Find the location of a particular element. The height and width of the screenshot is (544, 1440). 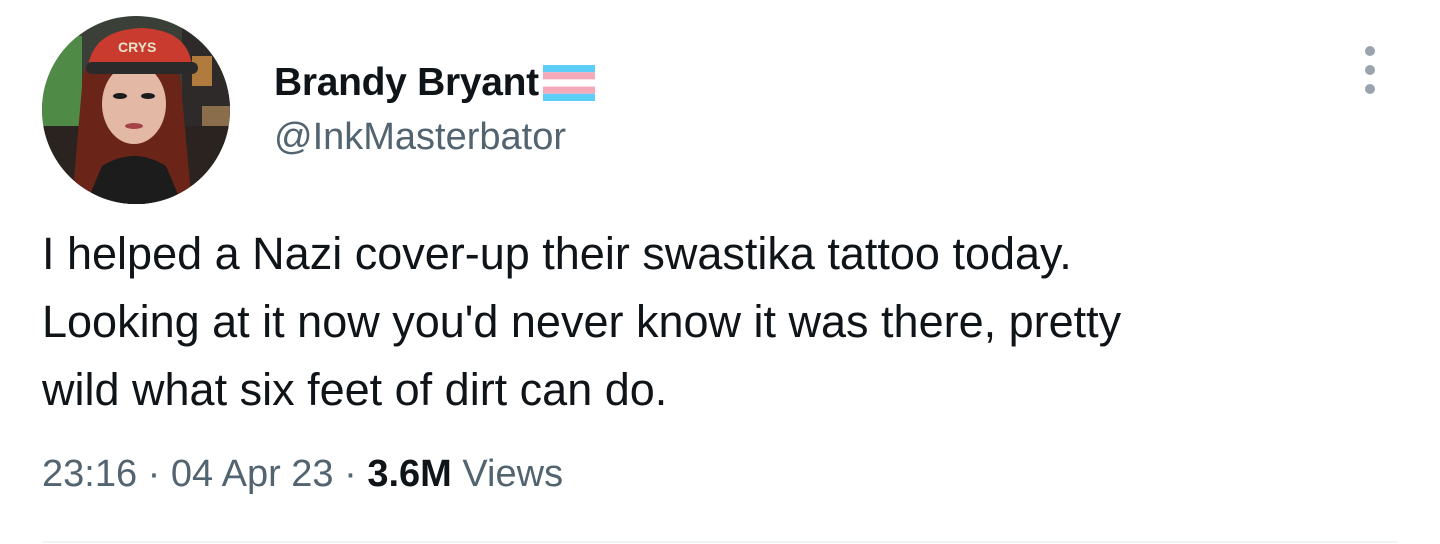

handle: @InkMasterbator is located at coordinates (434, 137).